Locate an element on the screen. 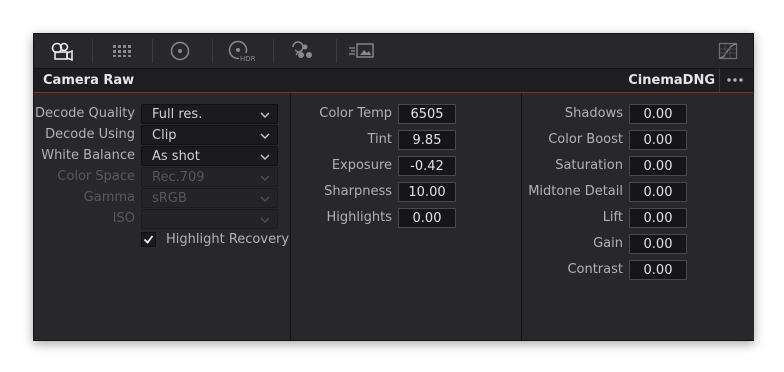  contrast-value: 0.00 is located at coordinates (658, 270).